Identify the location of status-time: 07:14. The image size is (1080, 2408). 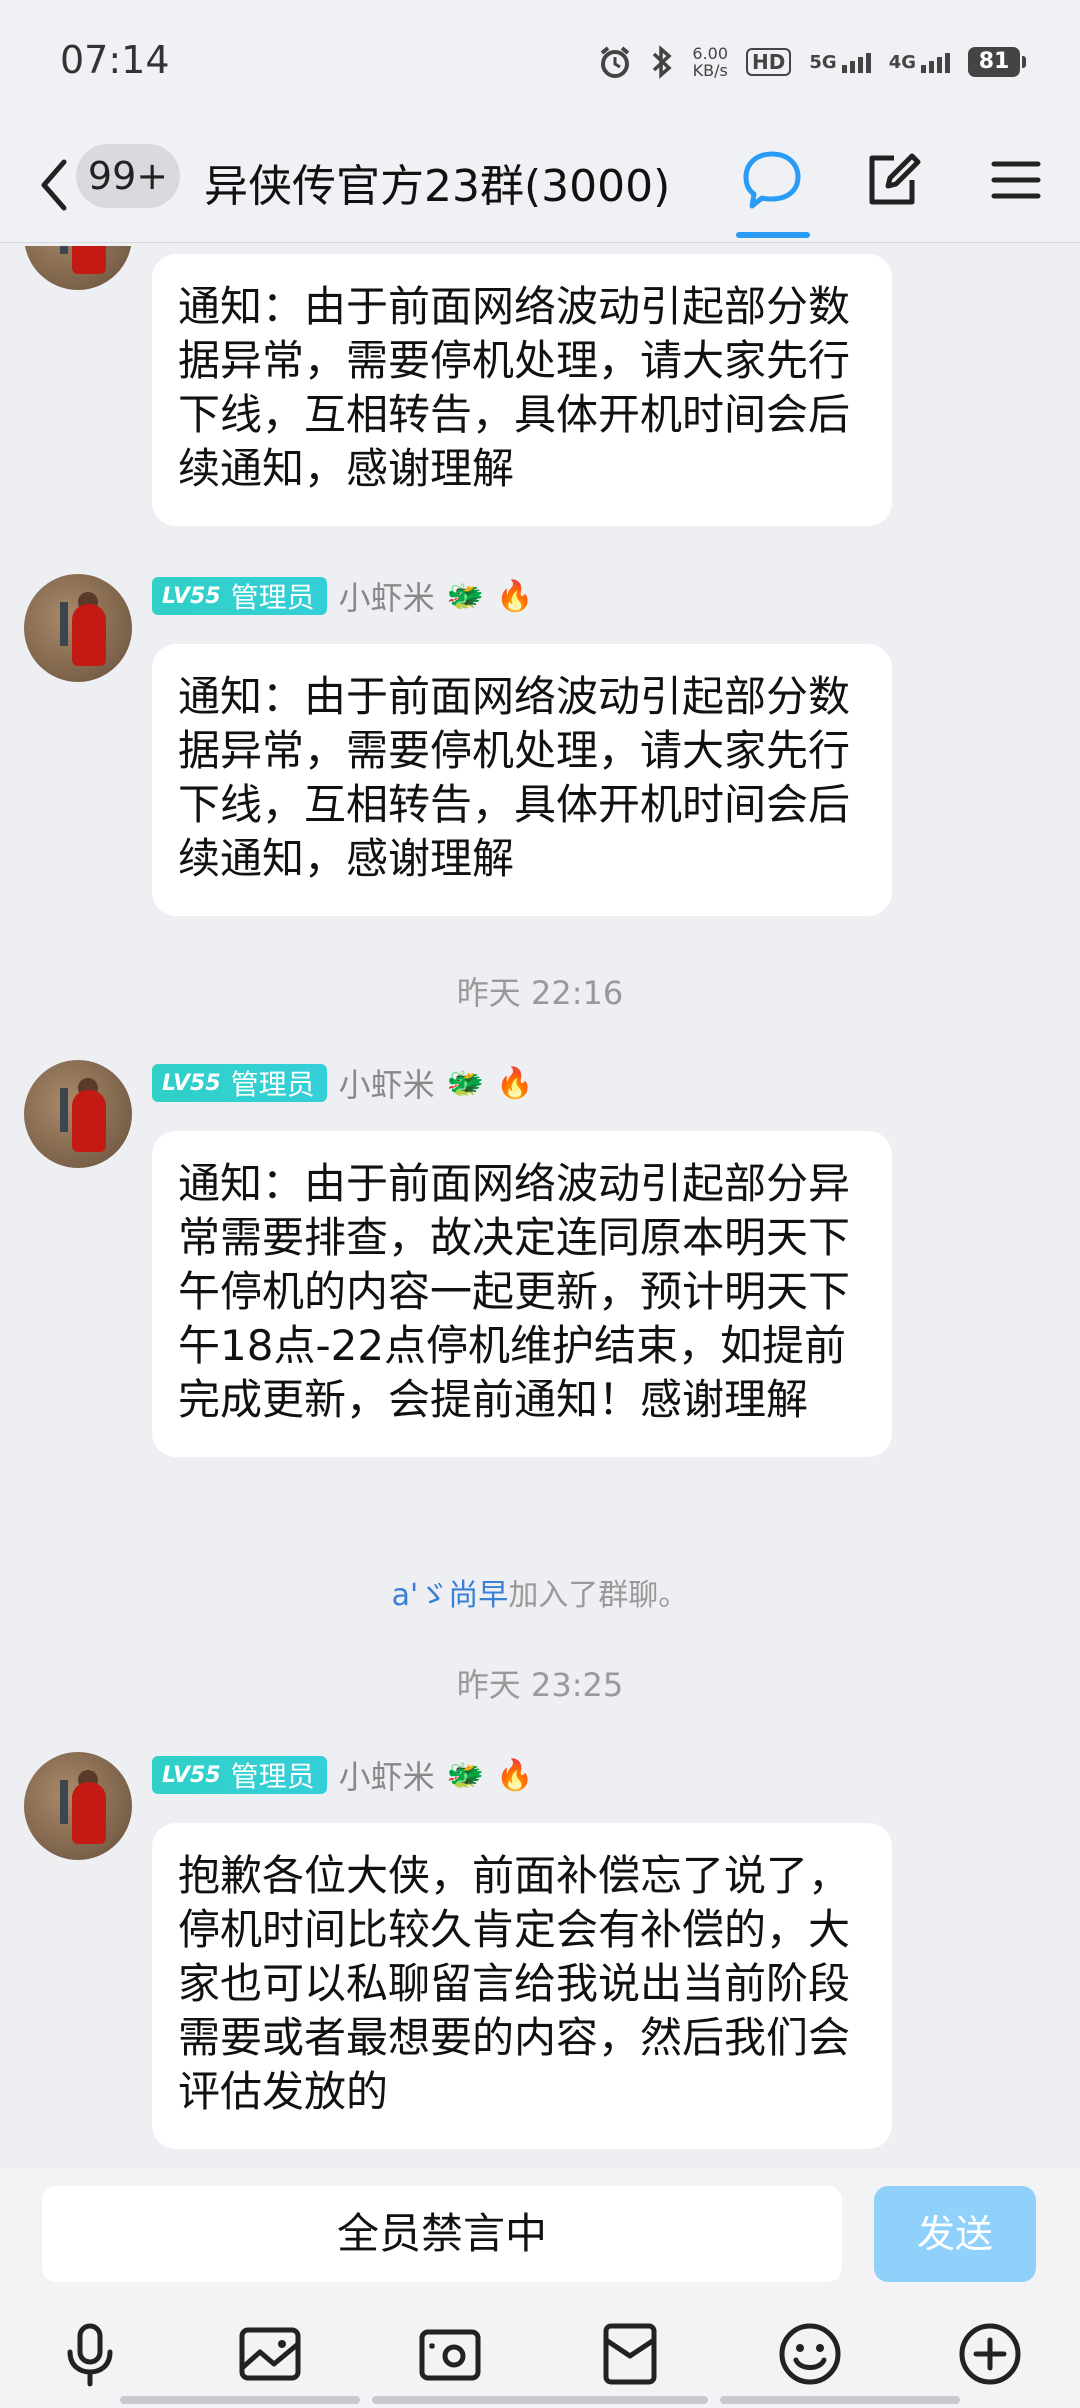
(115, 60).